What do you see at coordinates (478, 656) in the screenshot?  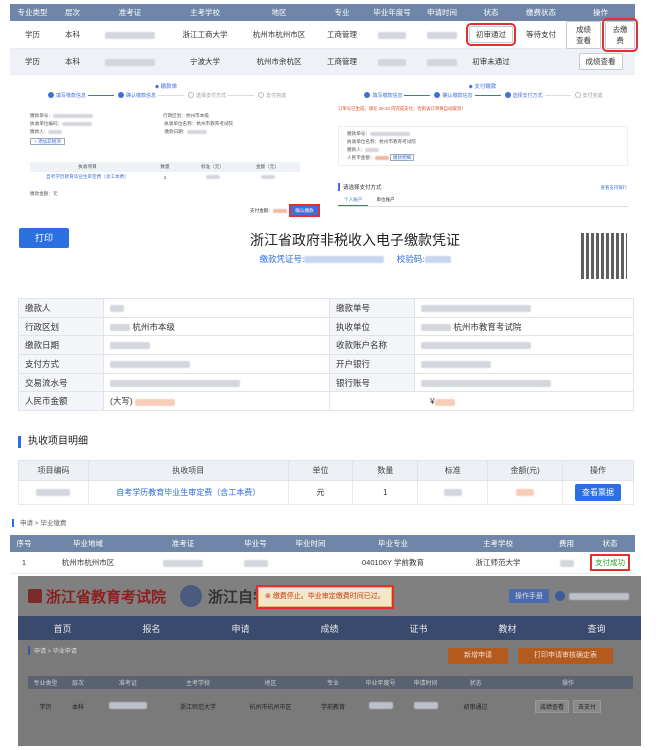 I see `new-application-button: 新增申请` at bounding box center [478, 656].